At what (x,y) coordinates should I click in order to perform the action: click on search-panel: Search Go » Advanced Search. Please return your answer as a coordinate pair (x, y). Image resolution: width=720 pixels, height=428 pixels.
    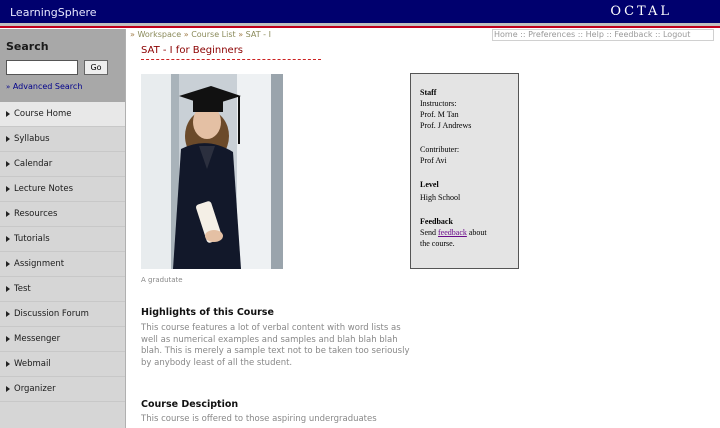
    Looking at the image, I should click on (62, 65).